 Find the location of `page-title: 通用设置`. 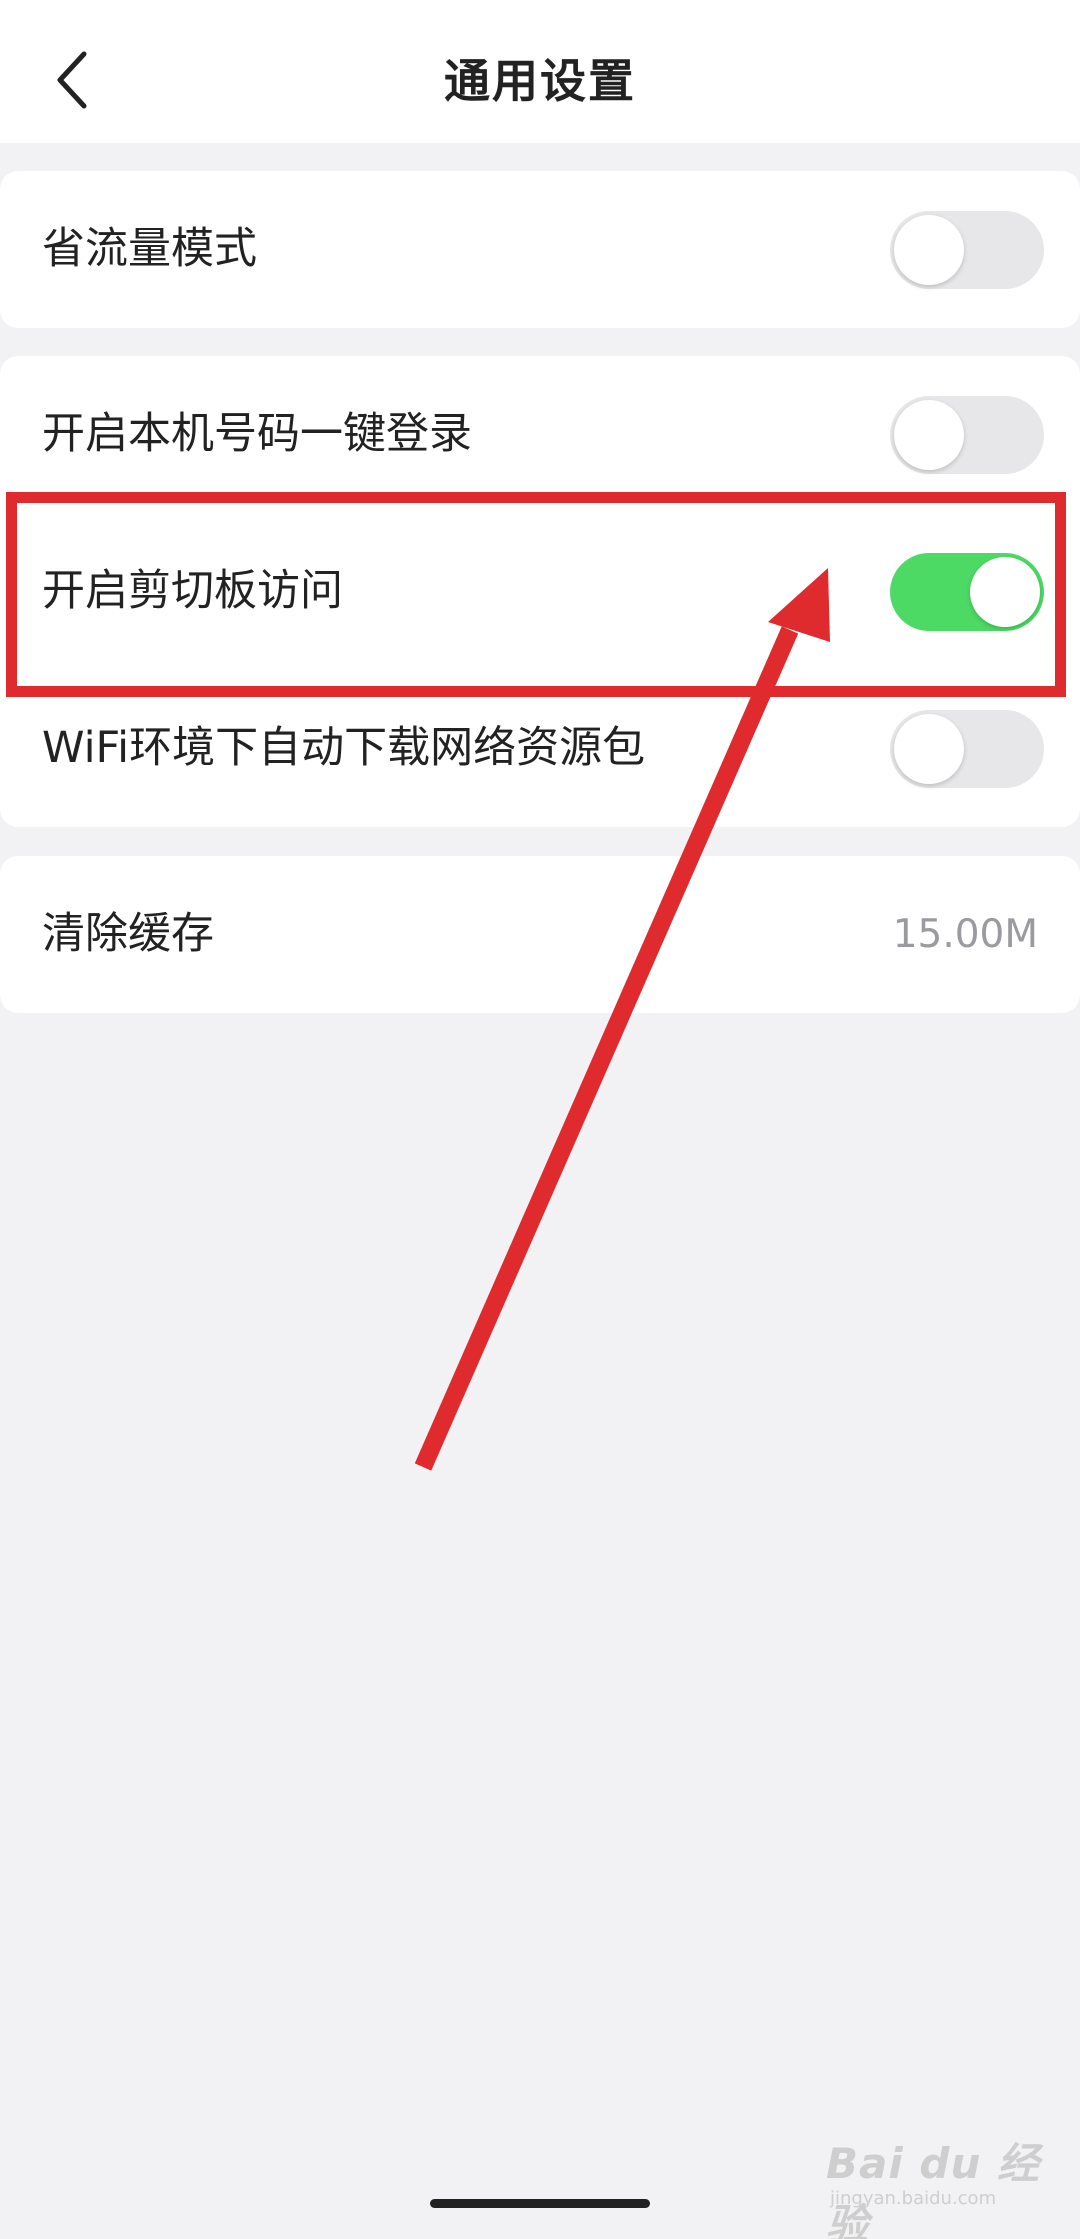

page-title: 通用设置 is located at coordinates (540, 81).